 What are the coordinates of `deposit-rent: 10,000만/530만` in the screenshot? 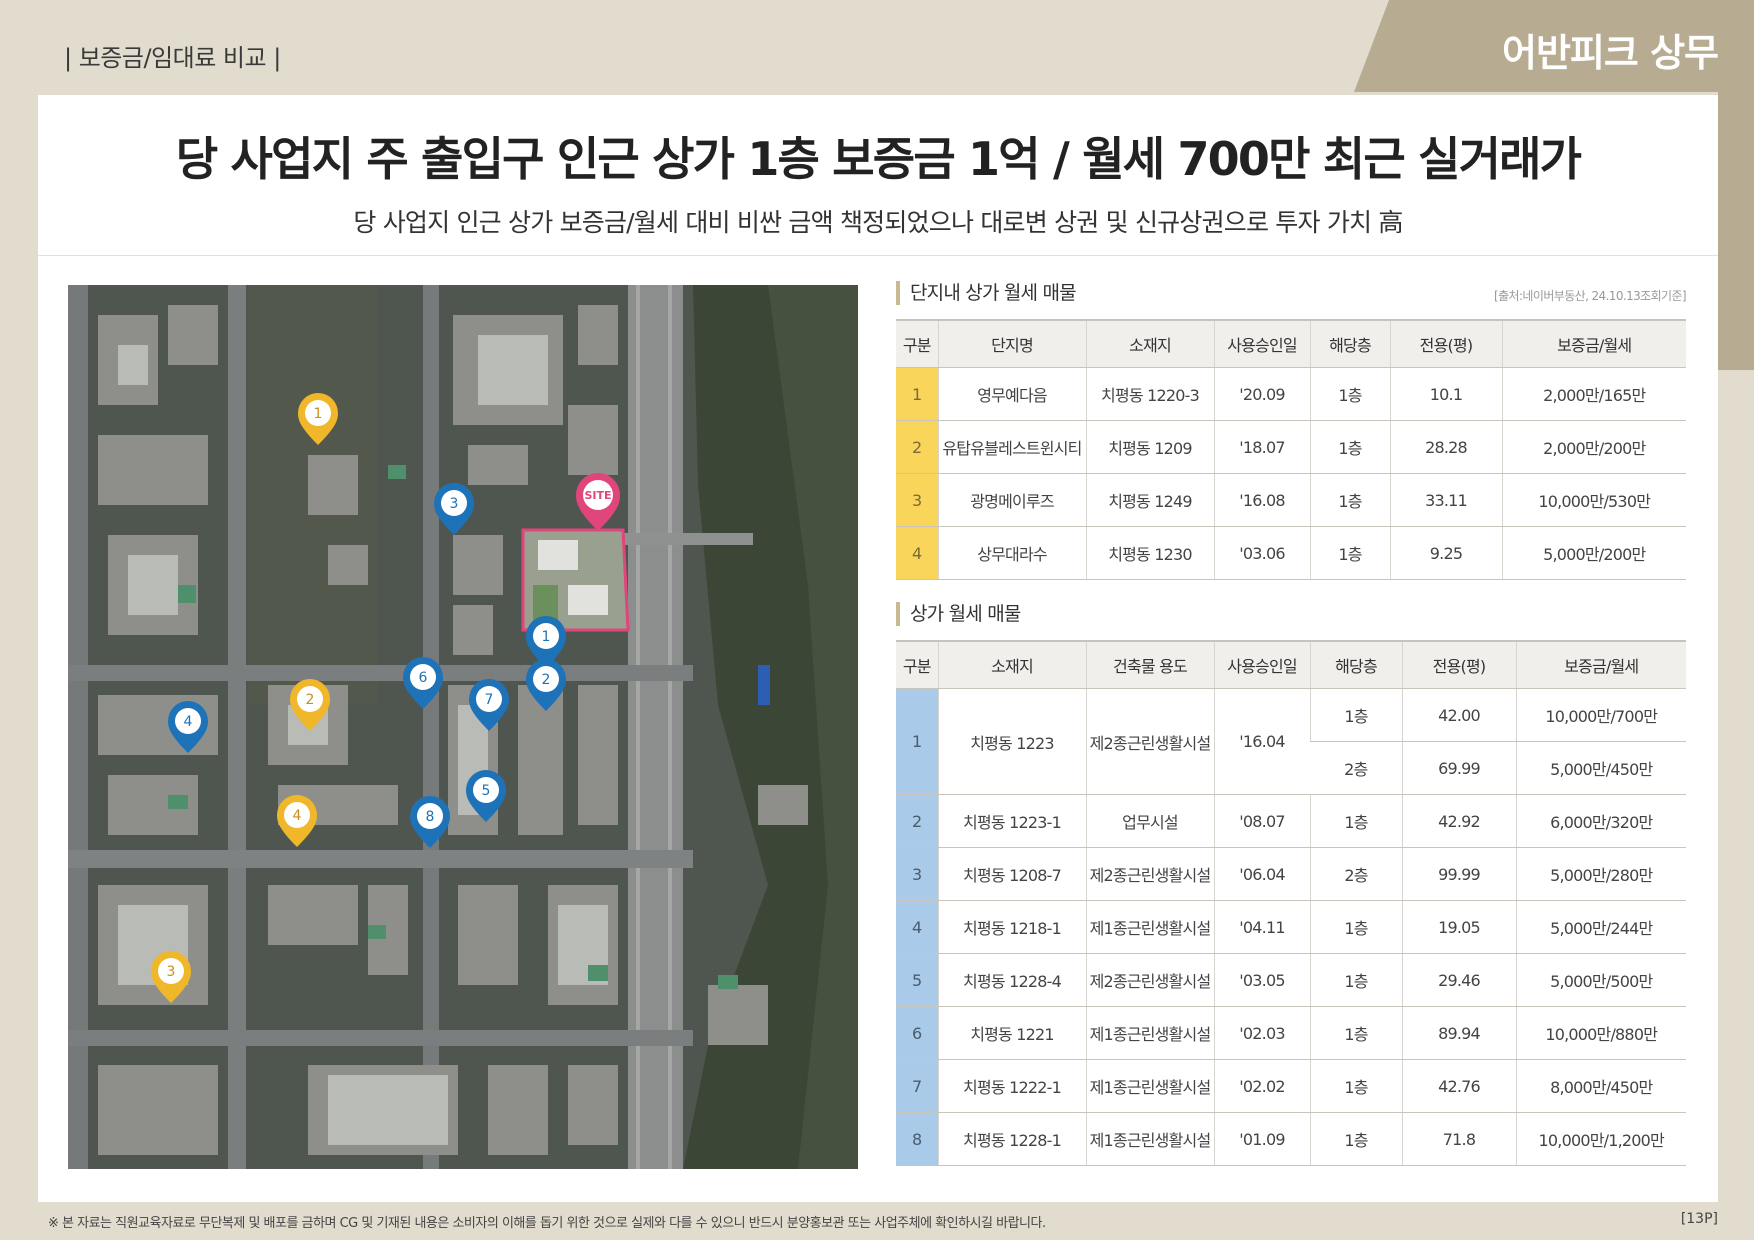 It's located at (1593, 500).